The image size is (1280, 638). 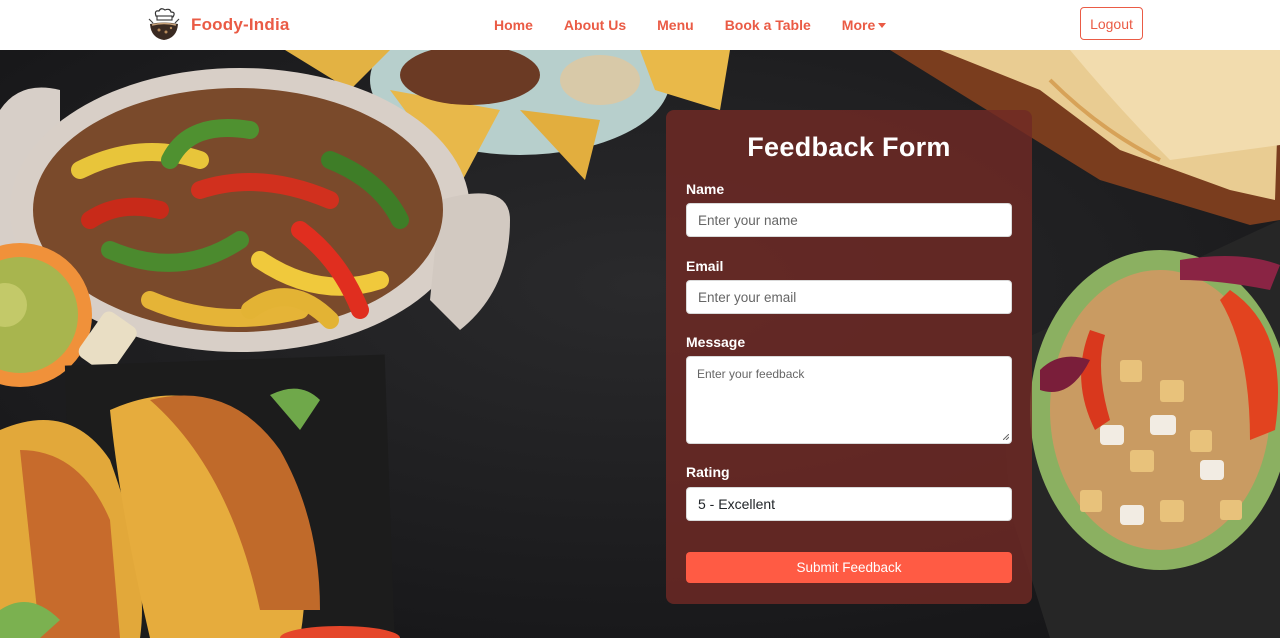 I want to click on rating-label: Rating, so click(x=708, y=472).